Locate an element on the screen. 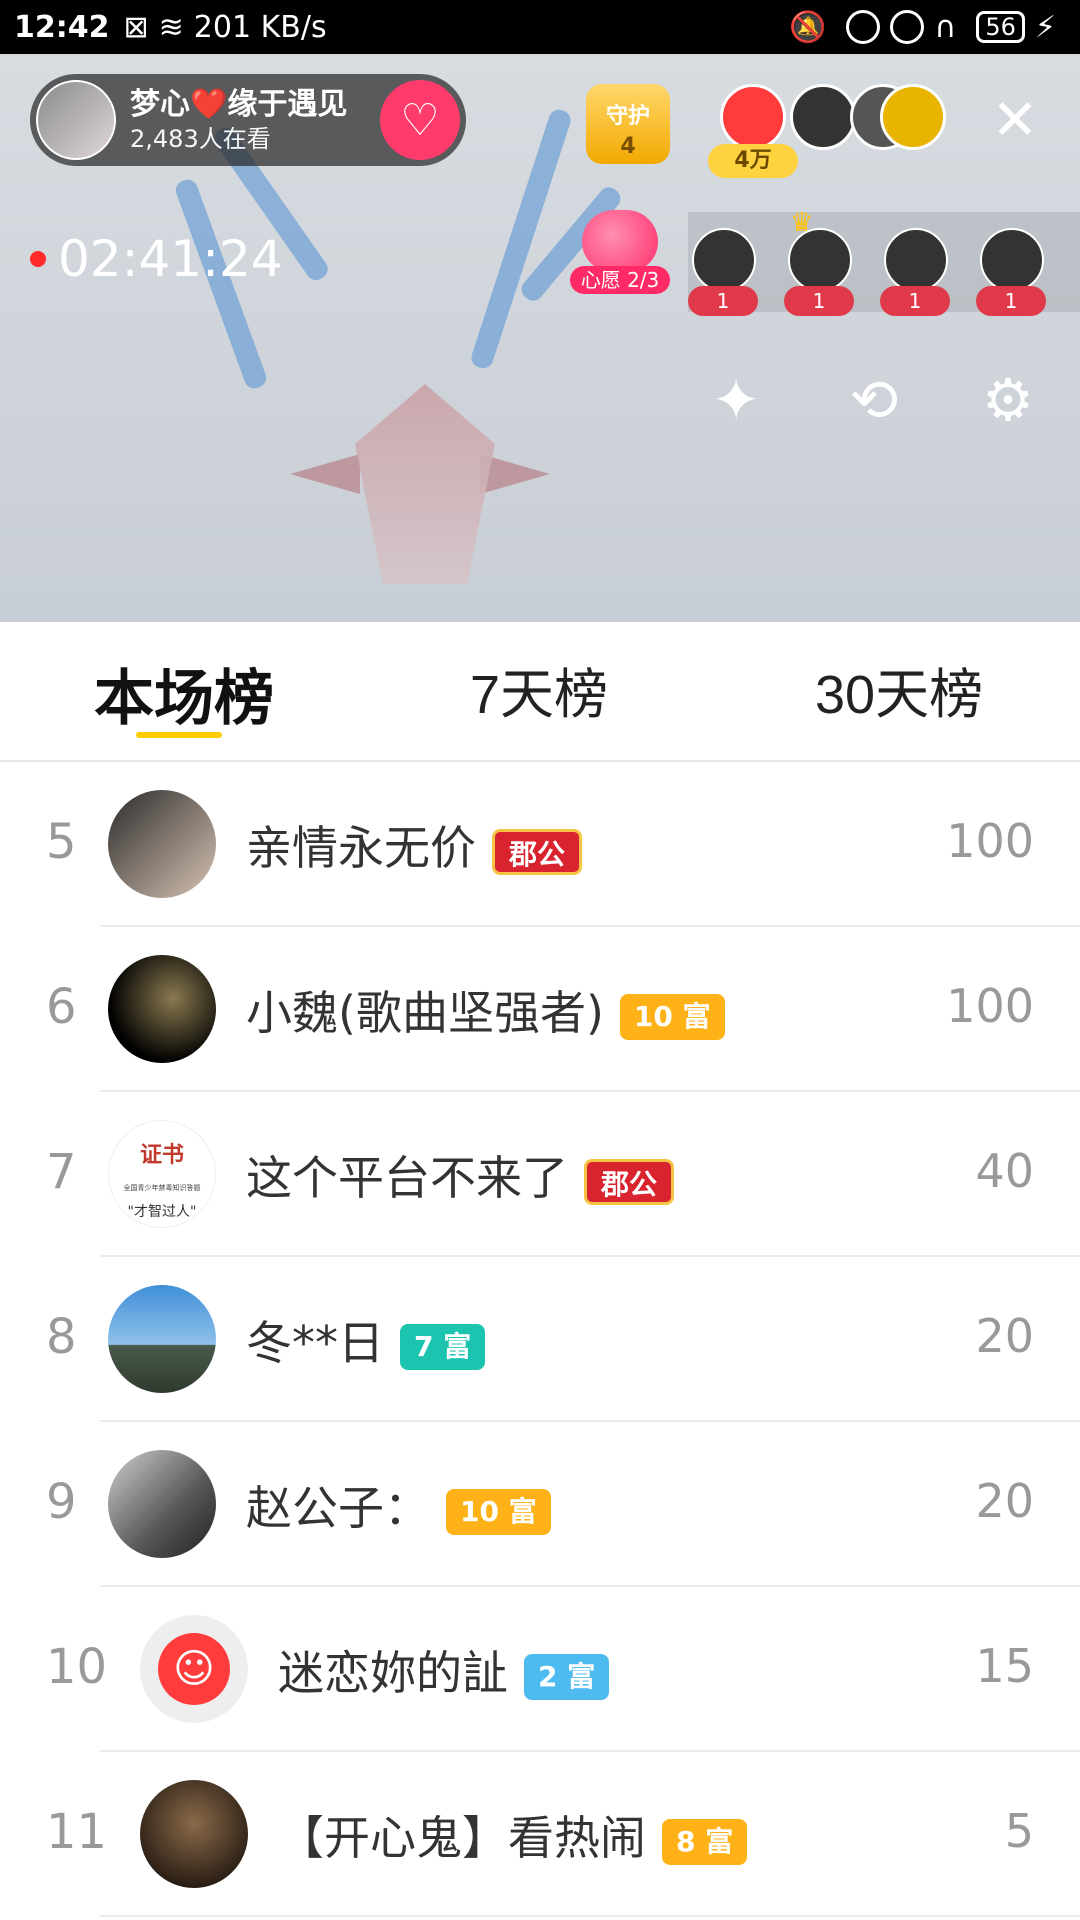 This screenshot has width=1080, height=1920. user-name-line: 迷恋妳的訨 2 富 is located at coordinates (444, 1670).